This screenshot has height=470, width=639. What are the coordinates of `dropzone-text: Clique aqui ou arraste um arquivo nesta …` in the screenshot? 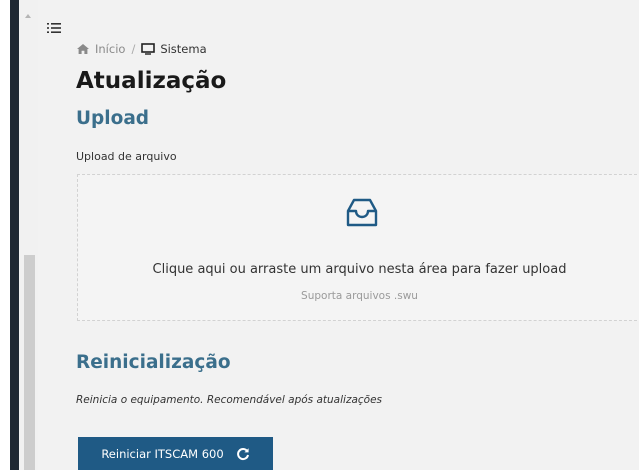 It's located at (359, 269).